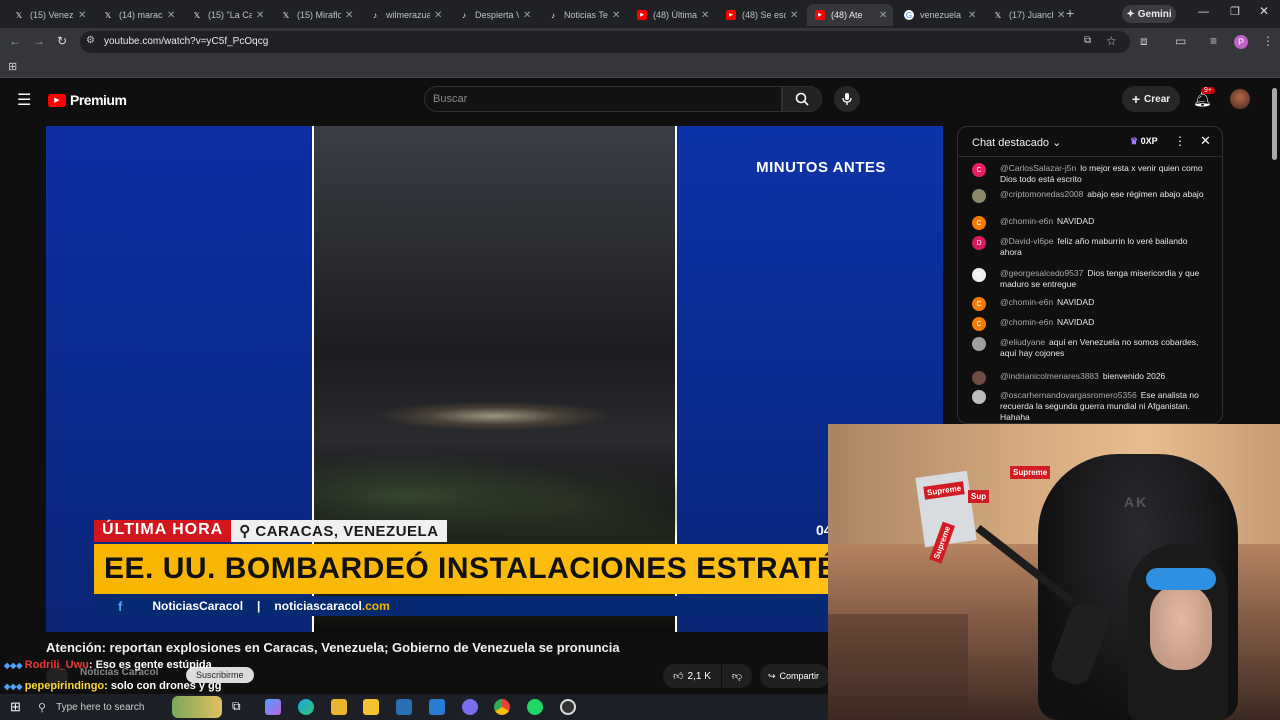  Describe the element at coordinates (470, 707) in the screenshot. I see `discord-icon` at that location.